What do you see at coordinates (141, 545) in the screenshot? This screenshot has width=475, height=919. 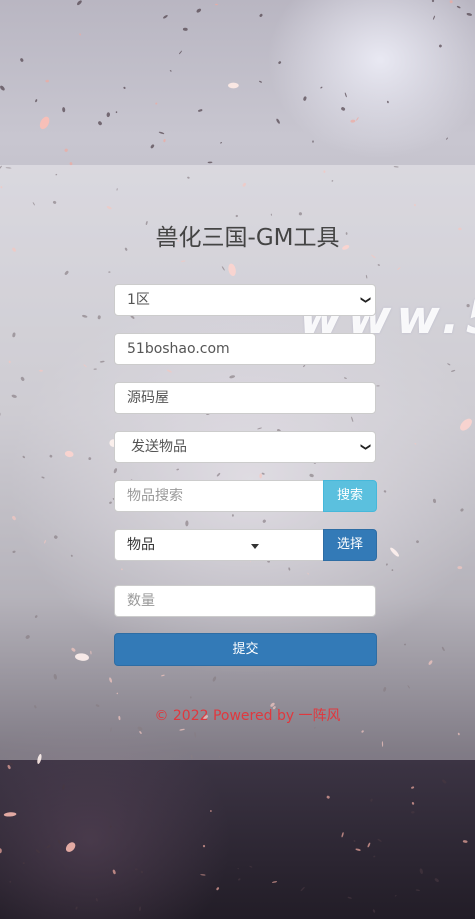 I see `item-select-value: 物品` at bounding box center [141, 545].